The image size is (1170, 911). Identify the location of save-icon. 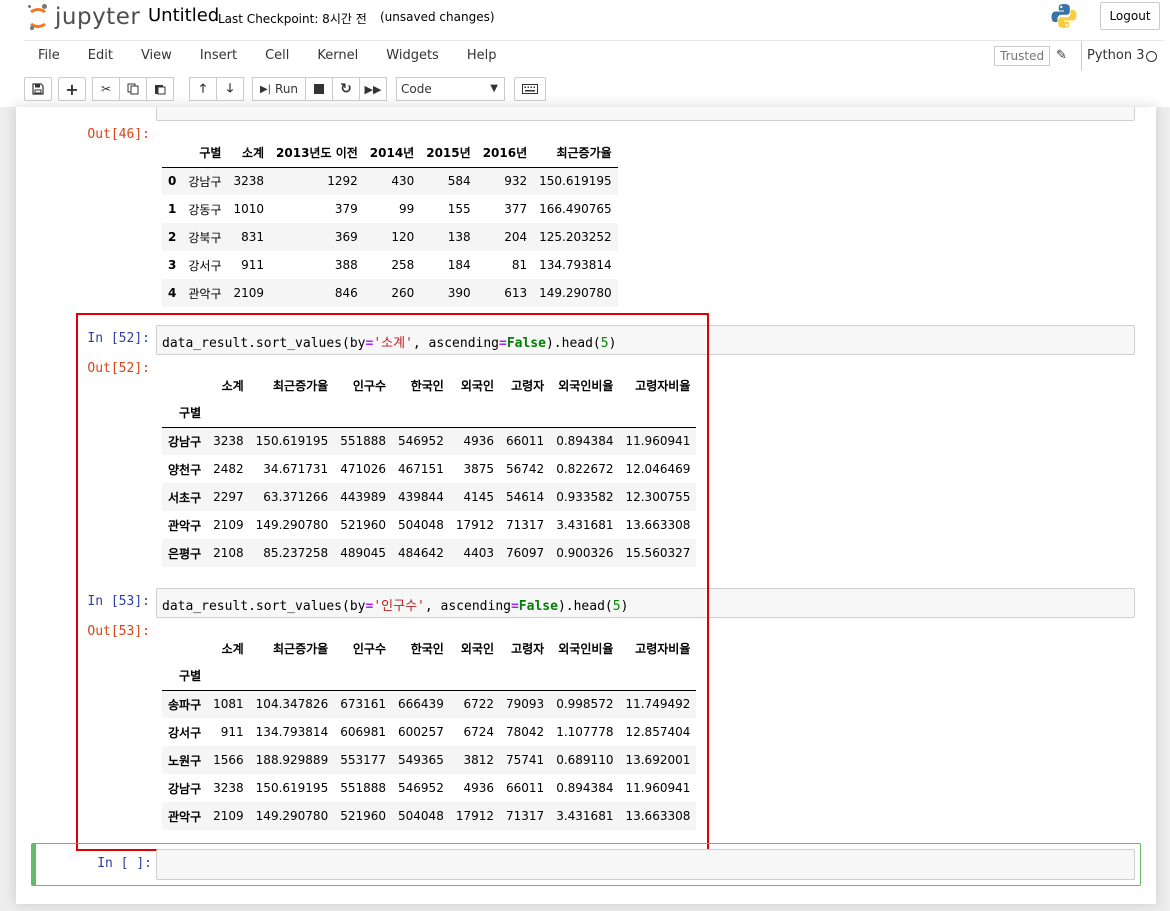
(38, 89).